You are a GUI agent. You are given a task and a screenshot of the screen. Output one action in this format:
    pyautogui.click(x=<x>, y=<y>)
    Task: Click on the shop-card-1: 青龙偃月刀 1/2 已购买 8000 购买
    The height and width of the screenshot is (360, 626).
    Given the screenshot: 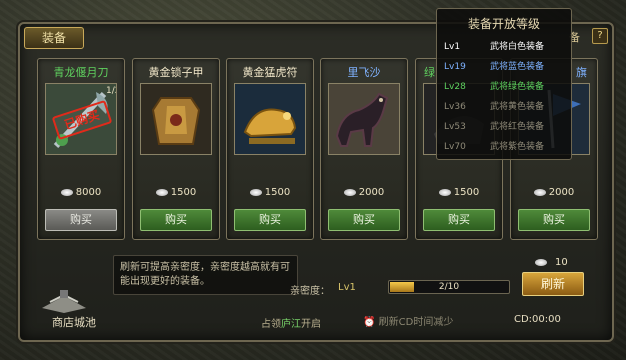 What is the action you would take?
    pyautogui.click(x=81, y=149)
    